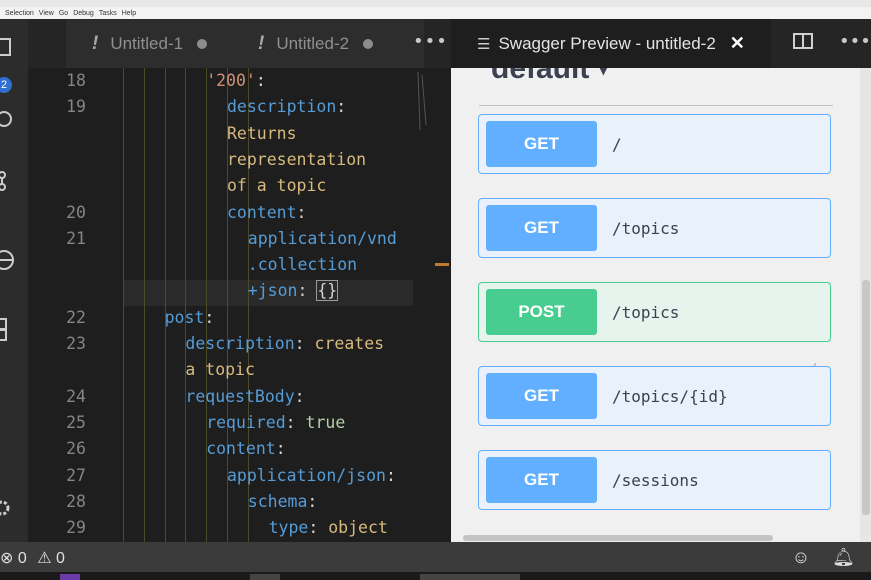 The image size is (871, 580). What do you see at coordinates (76, 80) in the screenshot?
I see `line-number: 18` at bounding box center [76, 80].